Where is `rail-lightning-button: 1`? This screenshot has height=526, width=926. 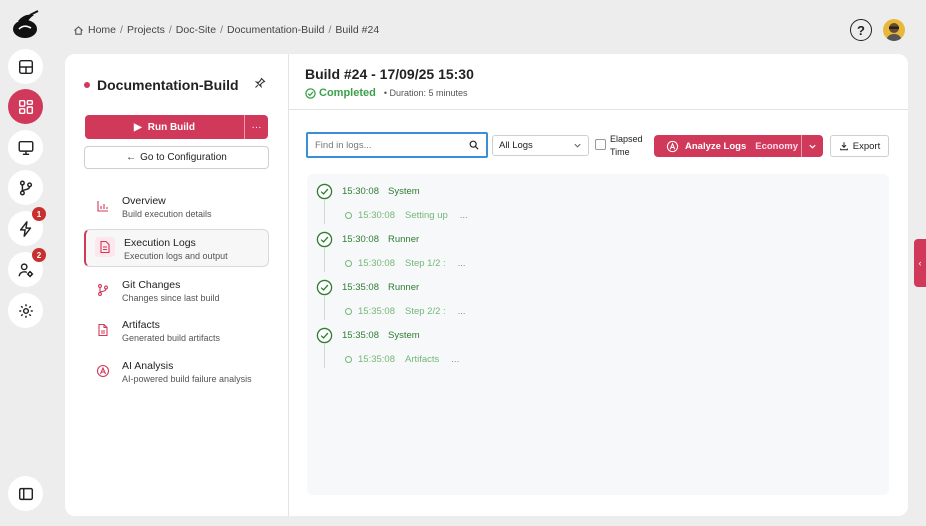
rail-lightning-button: 1 is located at coordinates (27, 226).